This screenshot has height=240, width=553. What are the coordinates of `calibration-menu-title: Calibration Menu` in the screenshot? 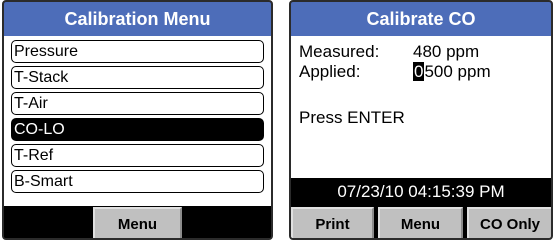 It's located at (137, 19).